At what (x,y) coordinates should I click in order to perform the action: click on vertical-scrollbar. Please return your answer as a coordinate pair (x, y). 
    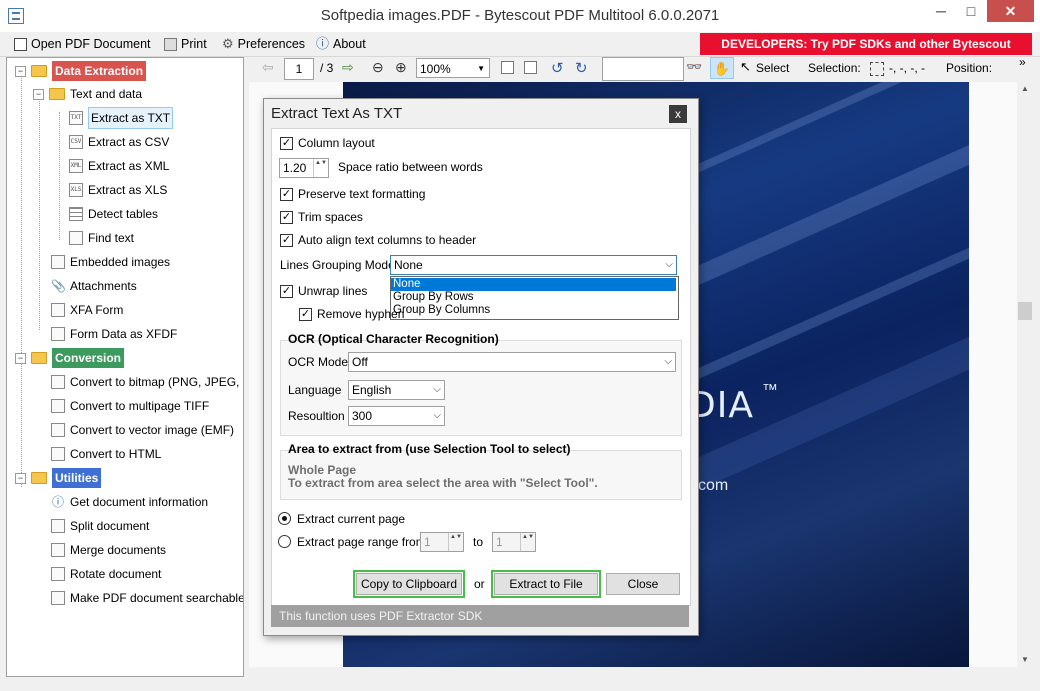
    Looking at the image, I should click on (1025, 374).